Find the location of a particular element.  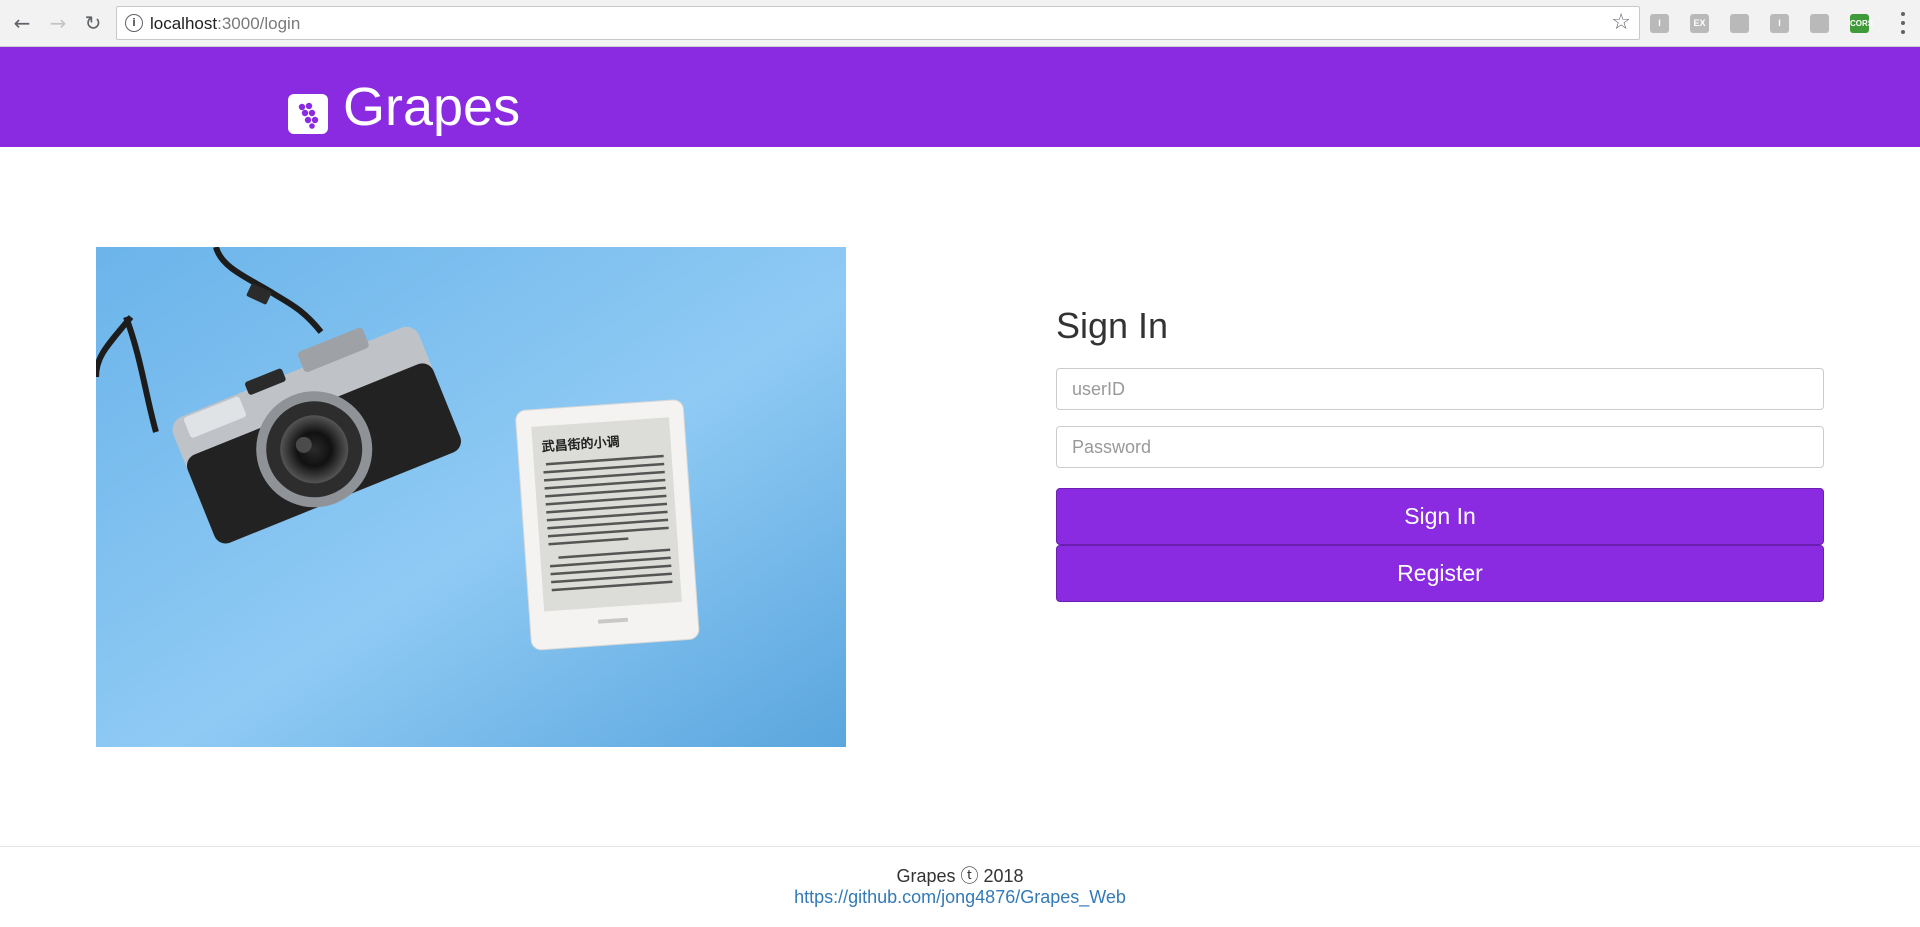

signin-title: Sign In is located at coordinates (1112, 325).